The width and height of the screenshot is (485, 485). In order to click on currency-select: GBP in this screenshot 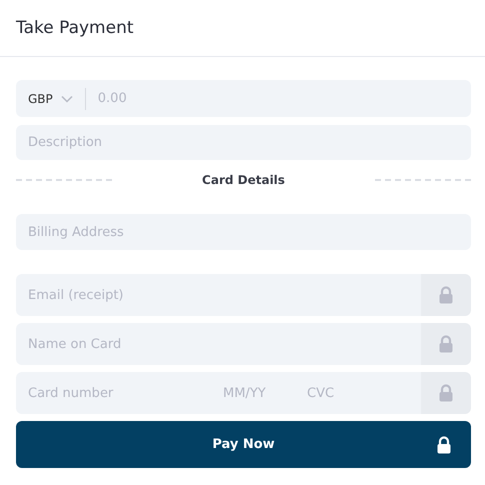, I will do `click(50, 98)`.